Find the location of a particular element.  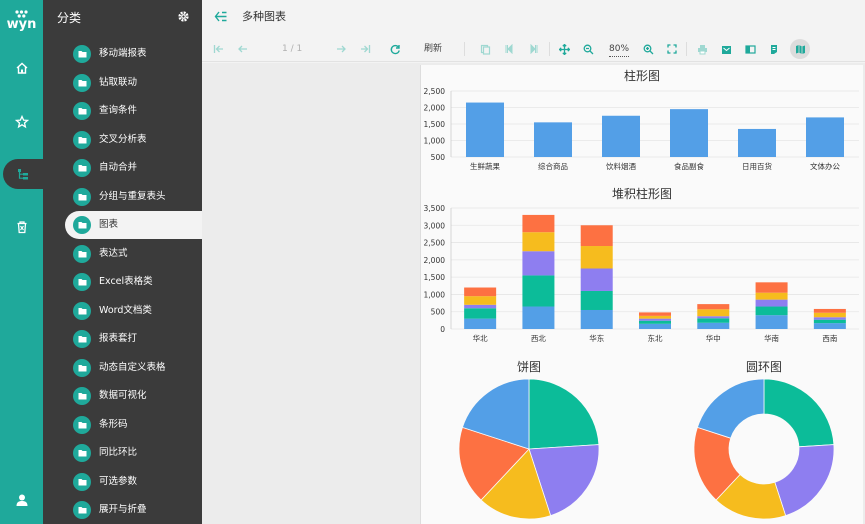

last-page-button is located at coordinates (365, 49).